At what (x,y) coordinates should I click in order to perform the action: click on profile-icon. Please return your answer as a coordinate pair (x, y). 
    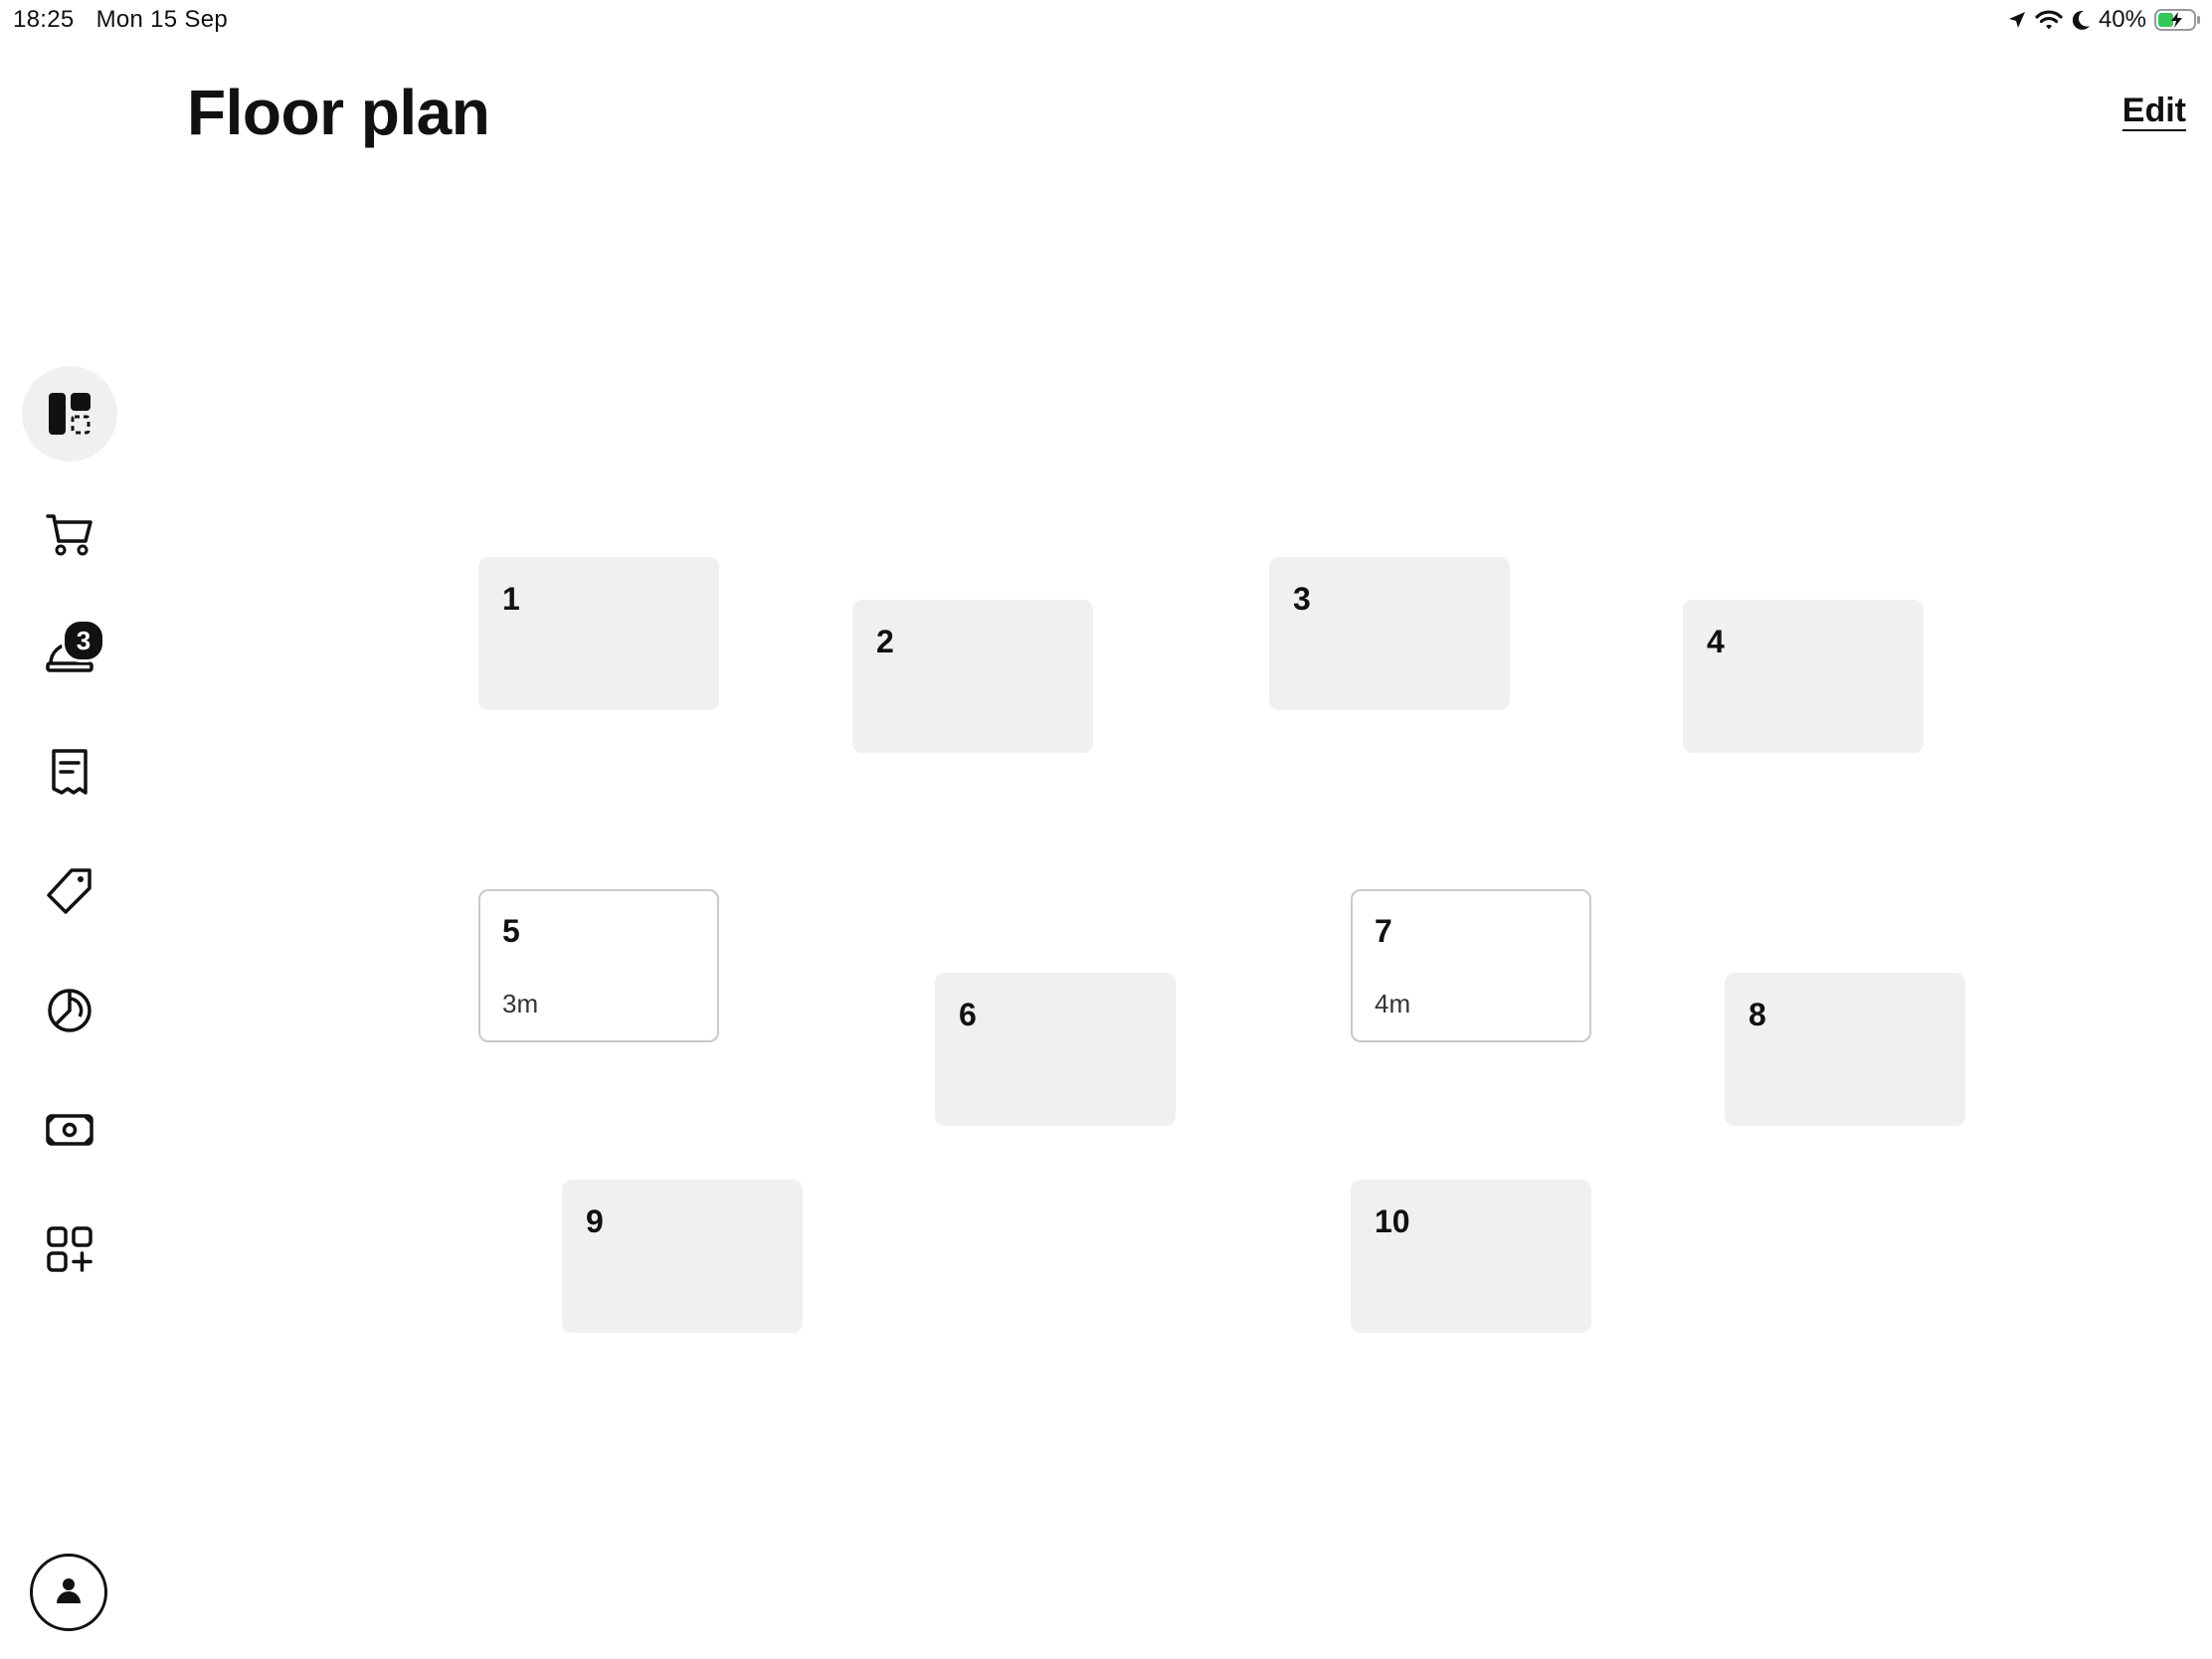
    Looking at the image, I should click on (69, 1592).